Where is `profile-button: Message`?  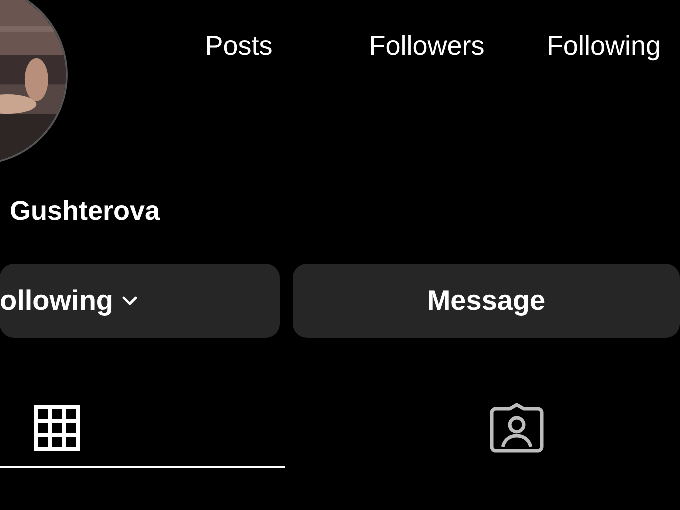 profile-button: Message is located at coordinates (486, 301).